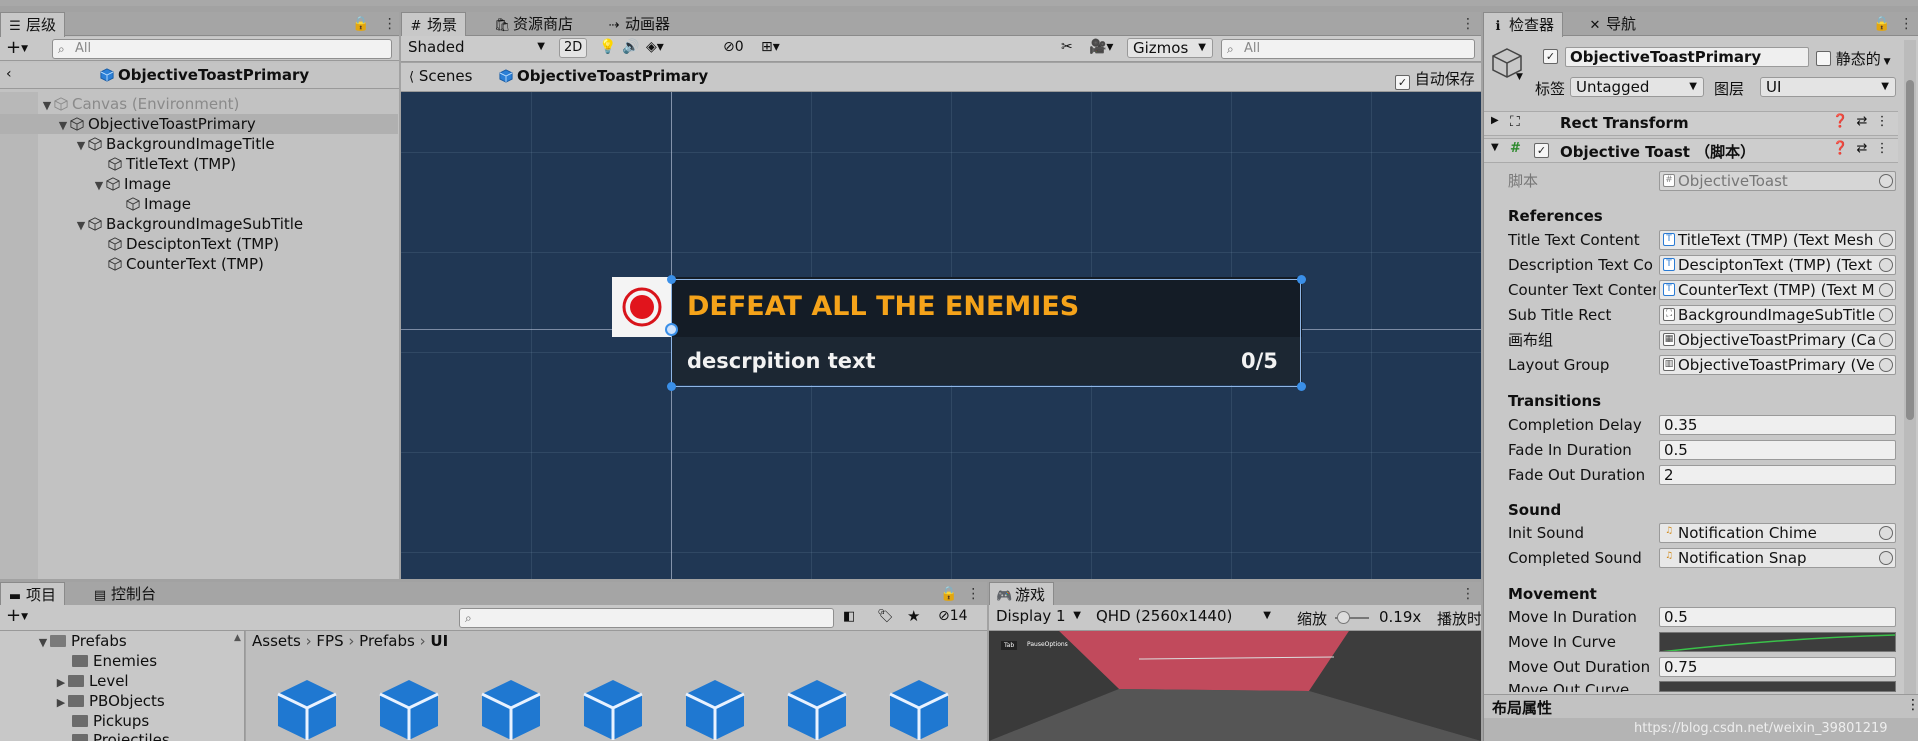 This screenshot has width=1918, height=741. Describe the element at coordinates (953, 616) in the screenshot. I see `hidden-packages-icon: ⊘14` at that location.